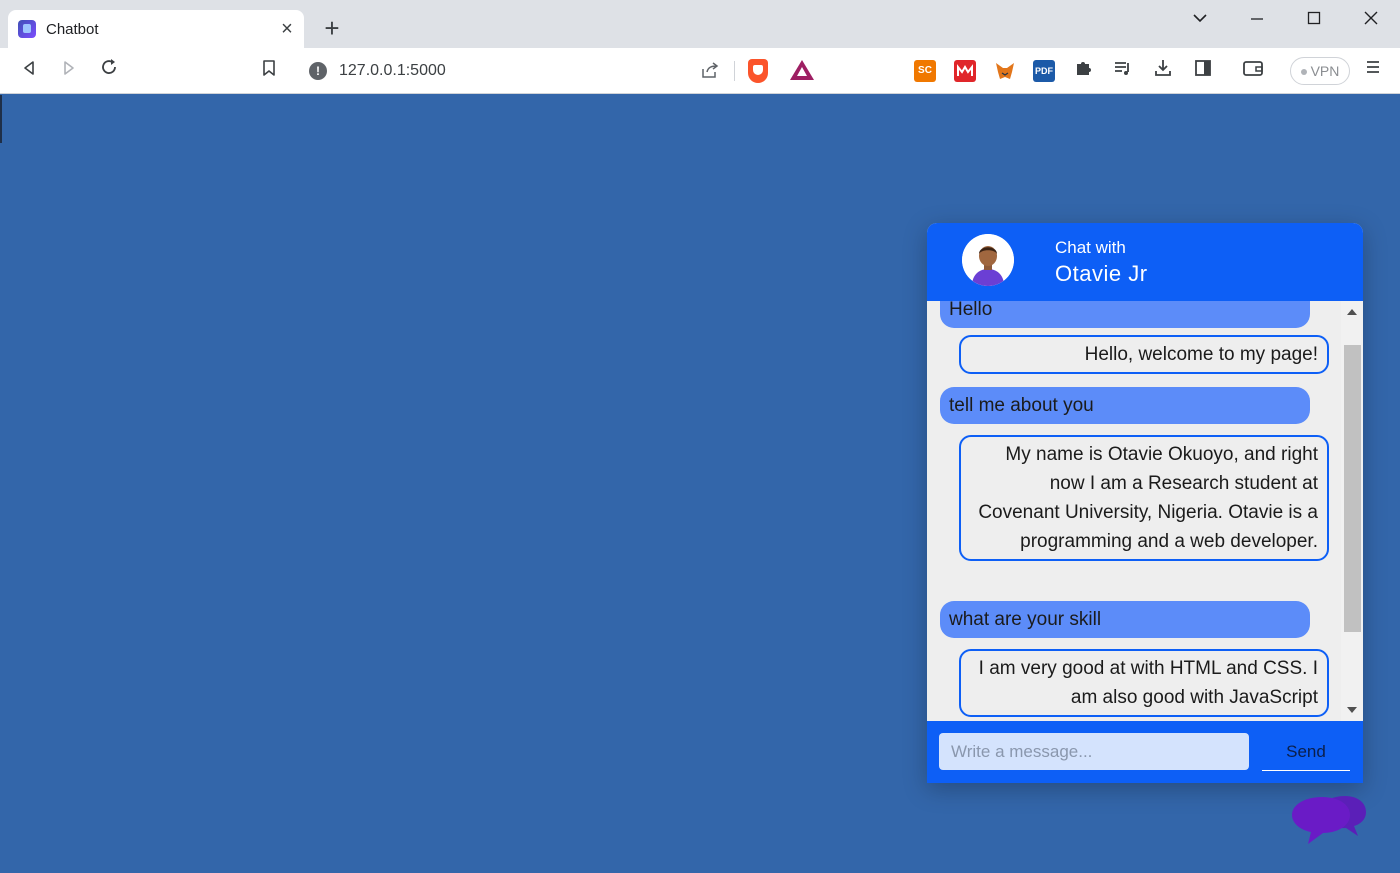  Describe the element at coordinates (1044, 71) in the screenshot. I see `pdf-extension-icon: PDF` at that location.